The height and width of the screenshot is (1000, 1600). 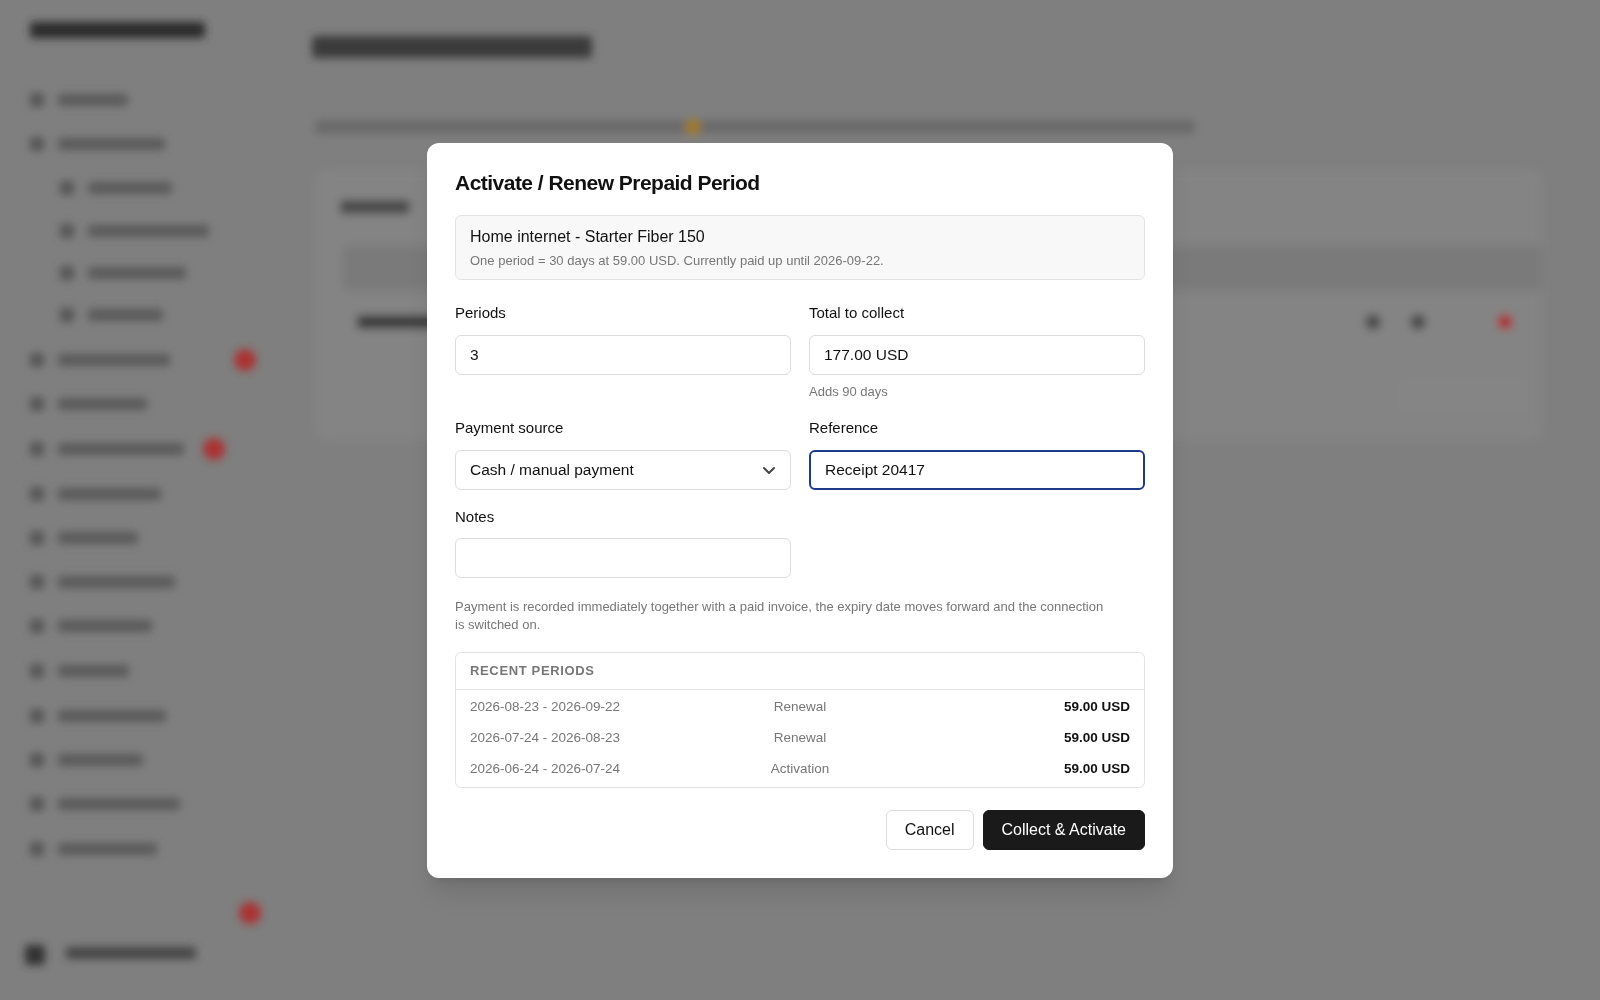 What do you see at coordinates (532, 671) in the screenshot?
I see `table-heading: RECENT PERIODS` at bounding box center [532, 671].